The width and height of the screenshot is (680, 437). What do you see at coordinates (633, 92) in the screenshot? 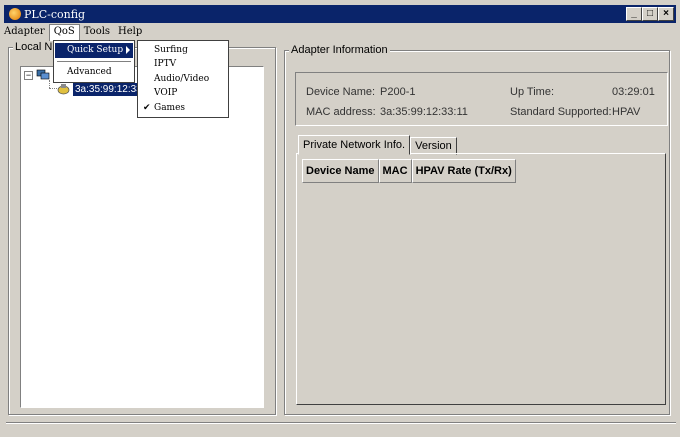
I see `uptime-value: 03:29:01` at bounding box center [633, 92].